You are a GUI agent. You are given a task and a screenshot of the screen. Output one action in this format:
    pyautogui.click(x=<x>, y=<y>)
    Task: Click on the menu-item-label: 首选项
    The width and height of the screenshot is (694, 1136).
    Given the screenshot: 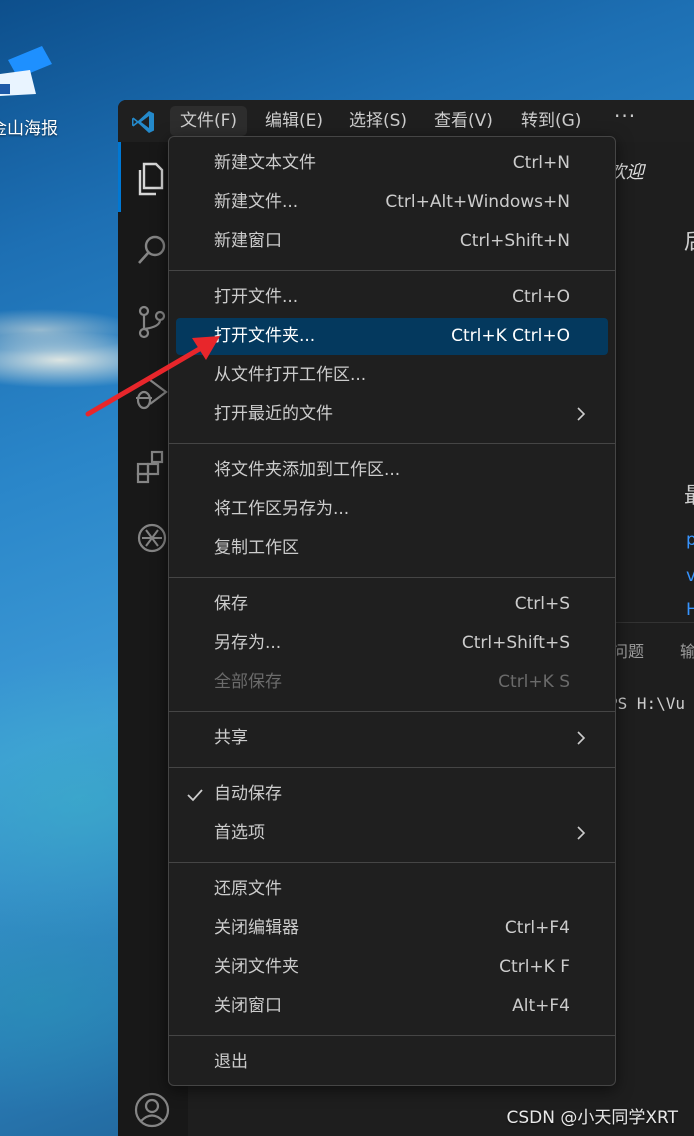 What is the action you would take?
    pyautogui.click(x=239, y=833)
    